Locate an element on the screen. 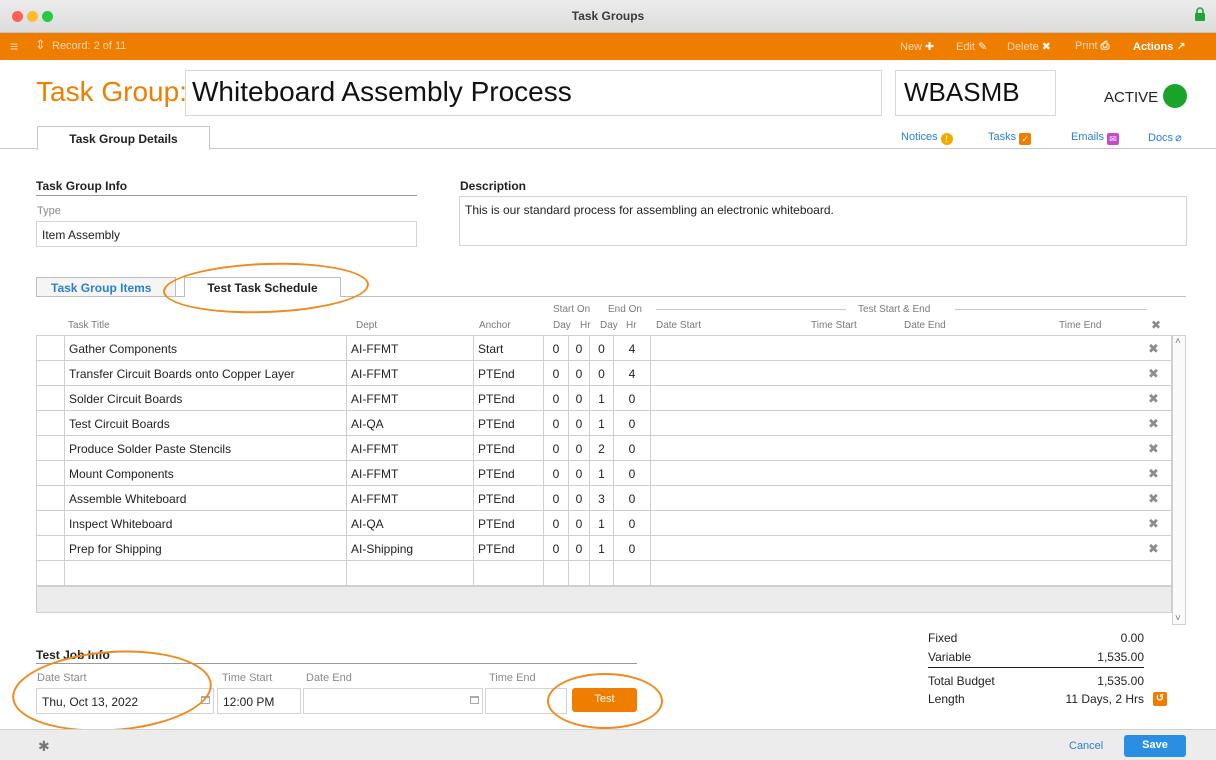 This screenshot has height=760, width=1216. delete-button: Delete ✖ is located at coordinates (1029, 46).